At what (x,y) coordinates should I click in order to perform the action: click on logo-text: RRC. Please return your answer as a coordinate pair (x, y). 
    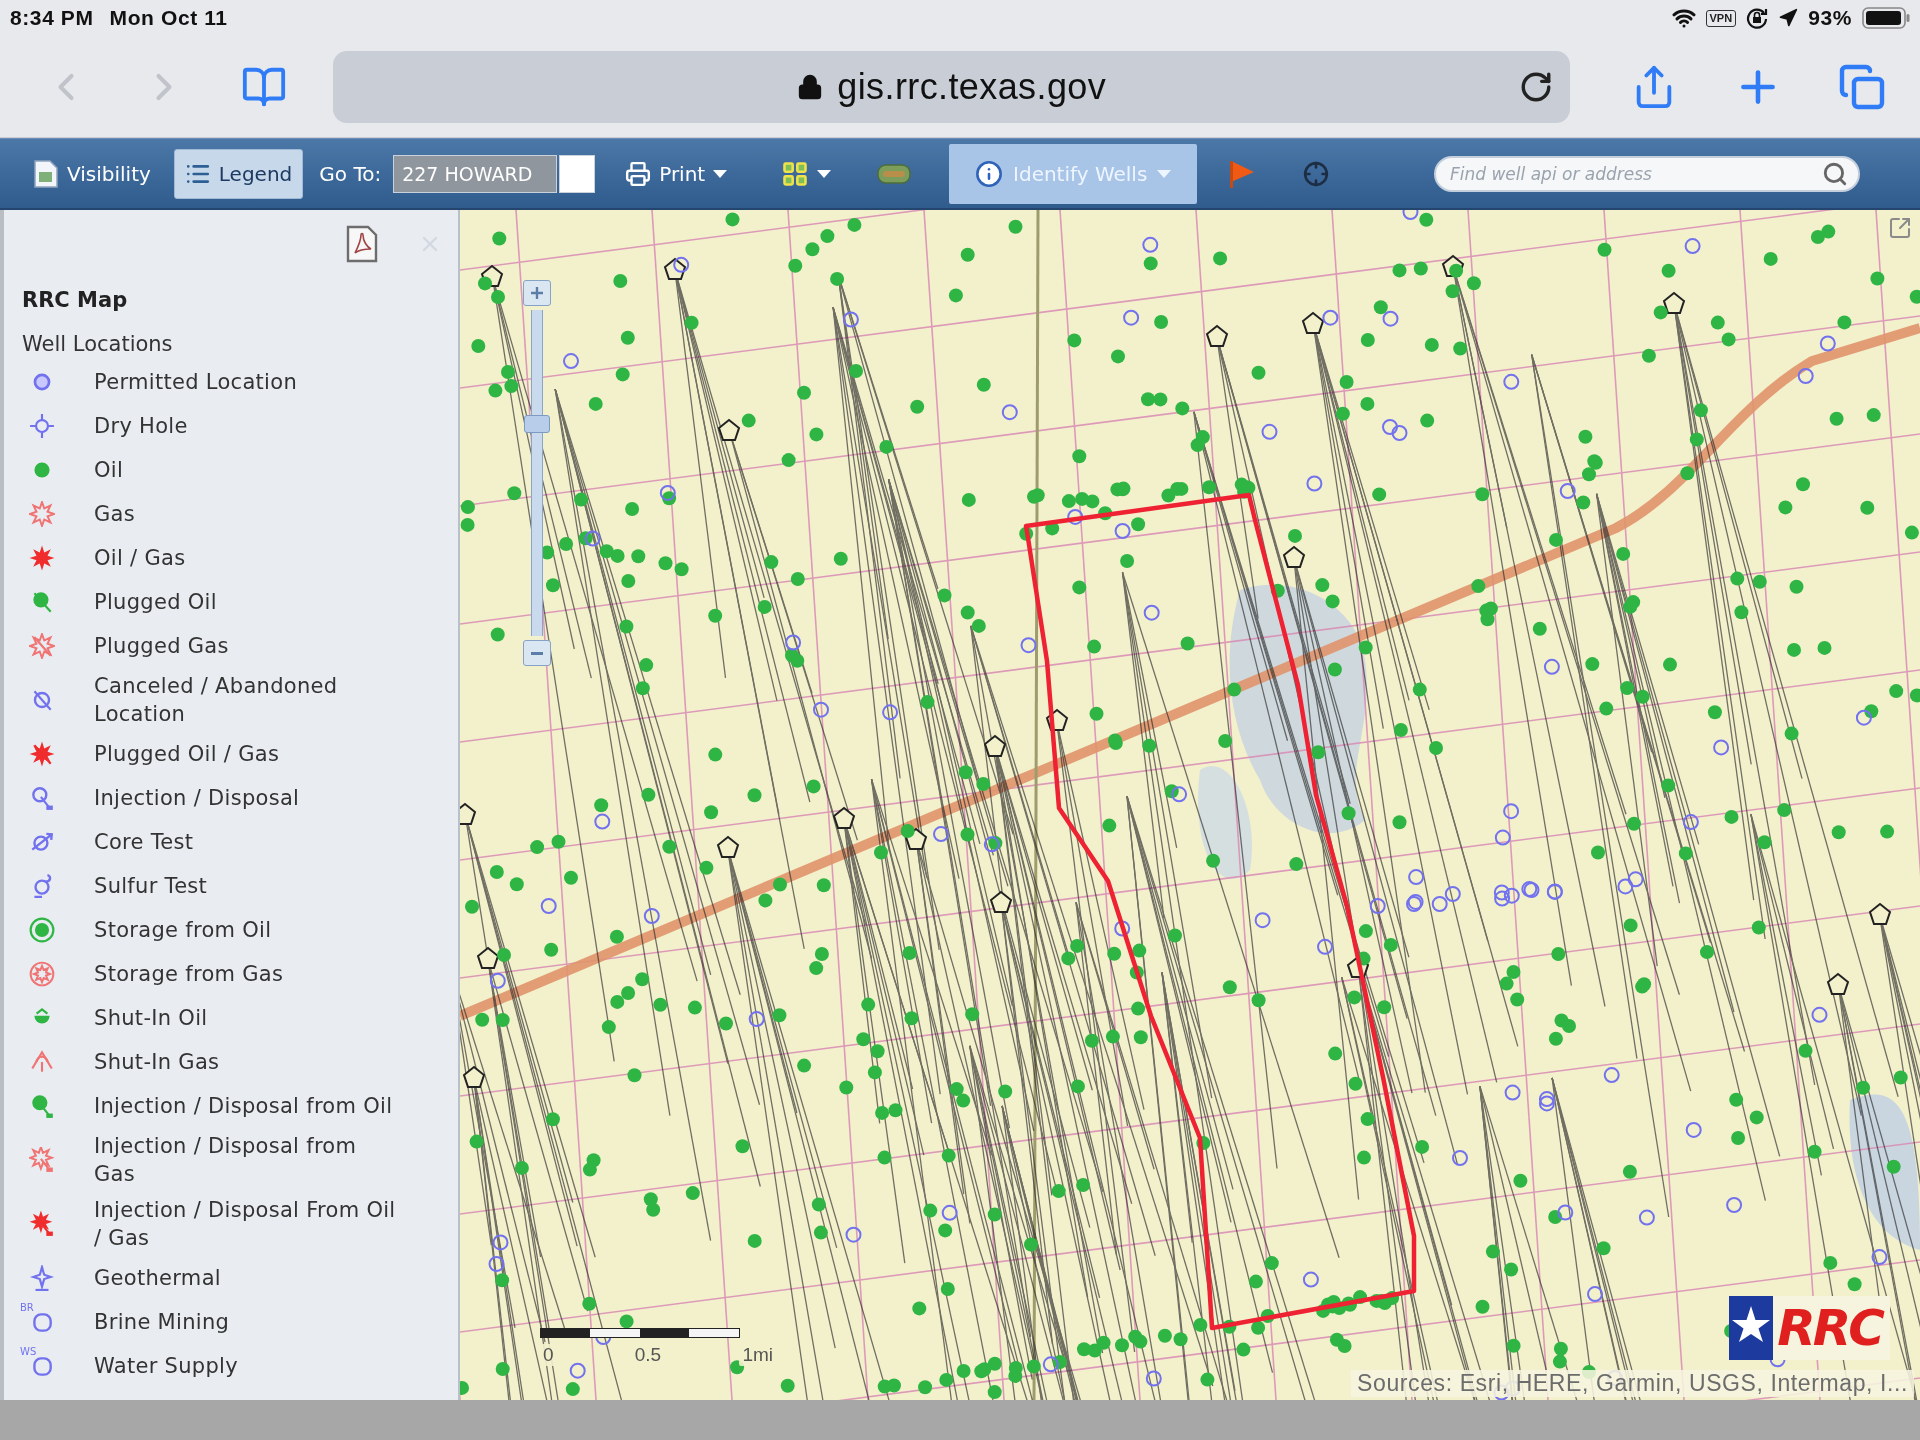
    Looking at the image, I should click on (1831, 1328).